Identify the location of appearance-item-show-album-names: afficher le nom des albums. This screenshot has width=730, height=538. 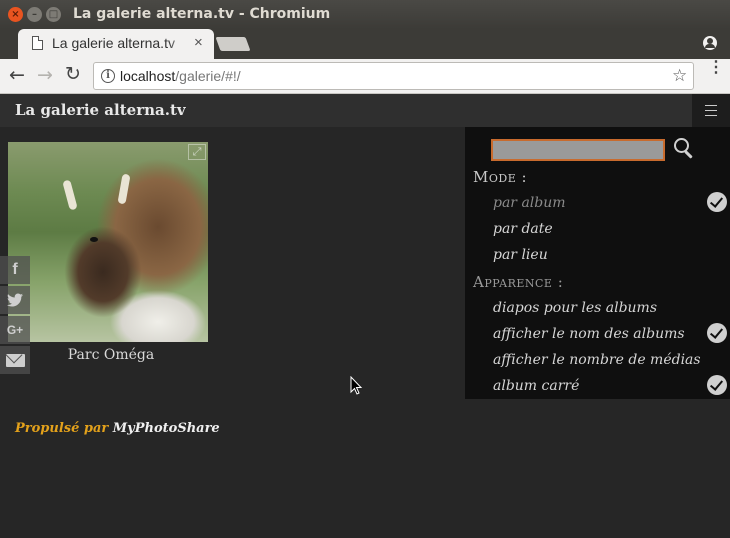
(589, 334).